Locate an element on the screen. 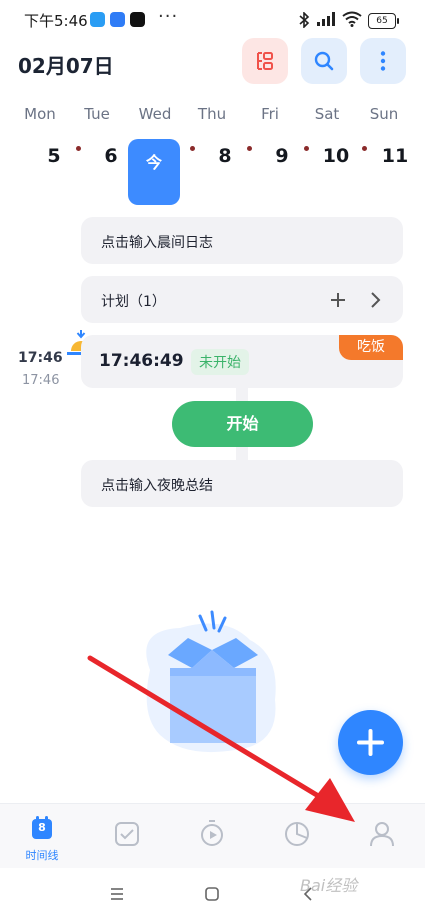  weekday-mon: Mon is located at coordinates (40, 114).